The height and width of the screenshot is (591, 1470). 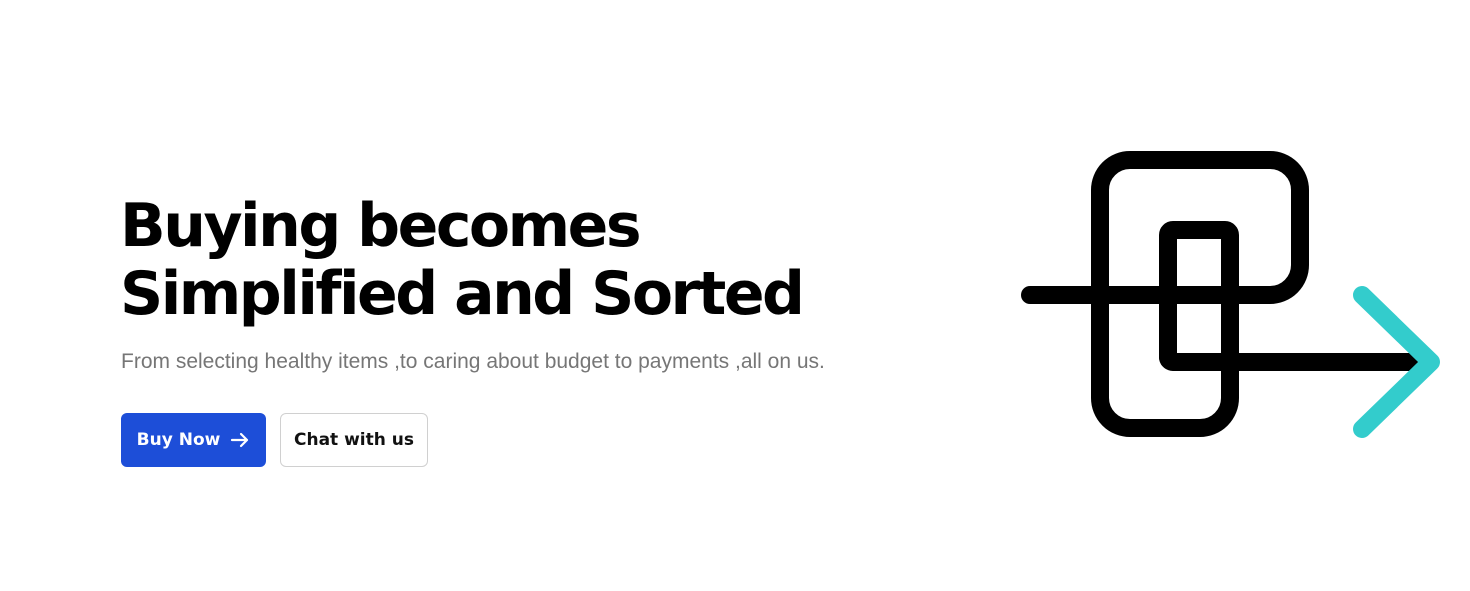 What do you see at coordinates (462, 294) in the screenshot?
I see `headline-line-2: Simplified and Sorted` at bounding box center [462, 294].